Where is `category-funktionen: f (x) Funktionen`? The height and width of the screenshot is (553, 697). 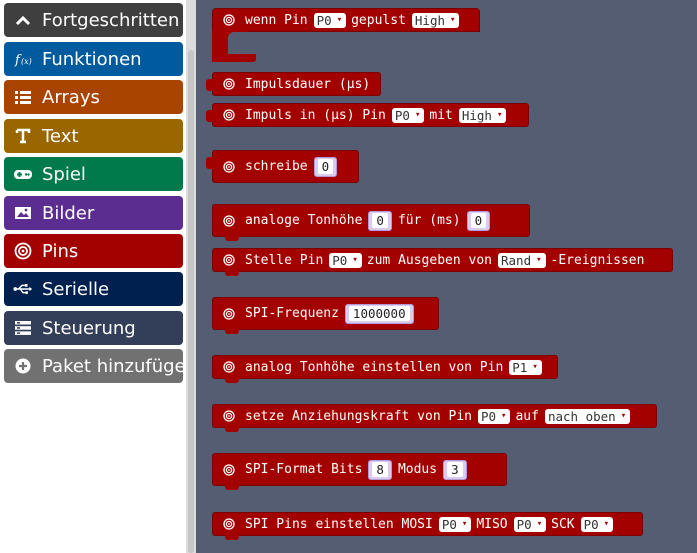 category-funktionen: f (x) Funktionen is located at coordinates (93, 59).